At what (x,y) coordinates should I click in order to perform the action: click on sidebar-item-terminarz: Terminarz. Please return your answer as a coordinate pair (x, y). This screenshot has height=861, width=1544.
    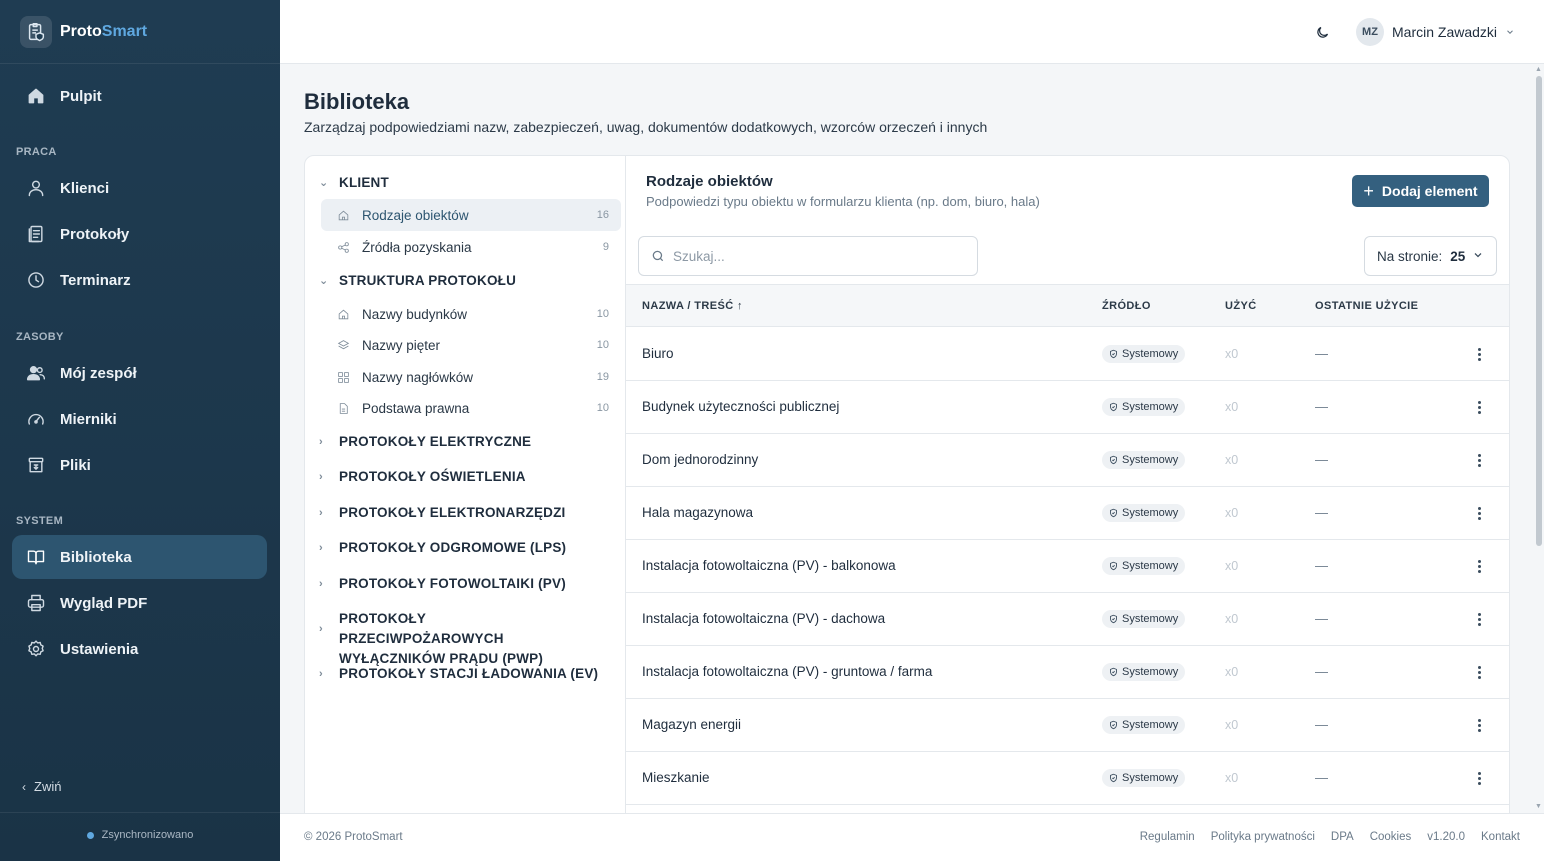
    Looking at the image, I should click on (139, 280).